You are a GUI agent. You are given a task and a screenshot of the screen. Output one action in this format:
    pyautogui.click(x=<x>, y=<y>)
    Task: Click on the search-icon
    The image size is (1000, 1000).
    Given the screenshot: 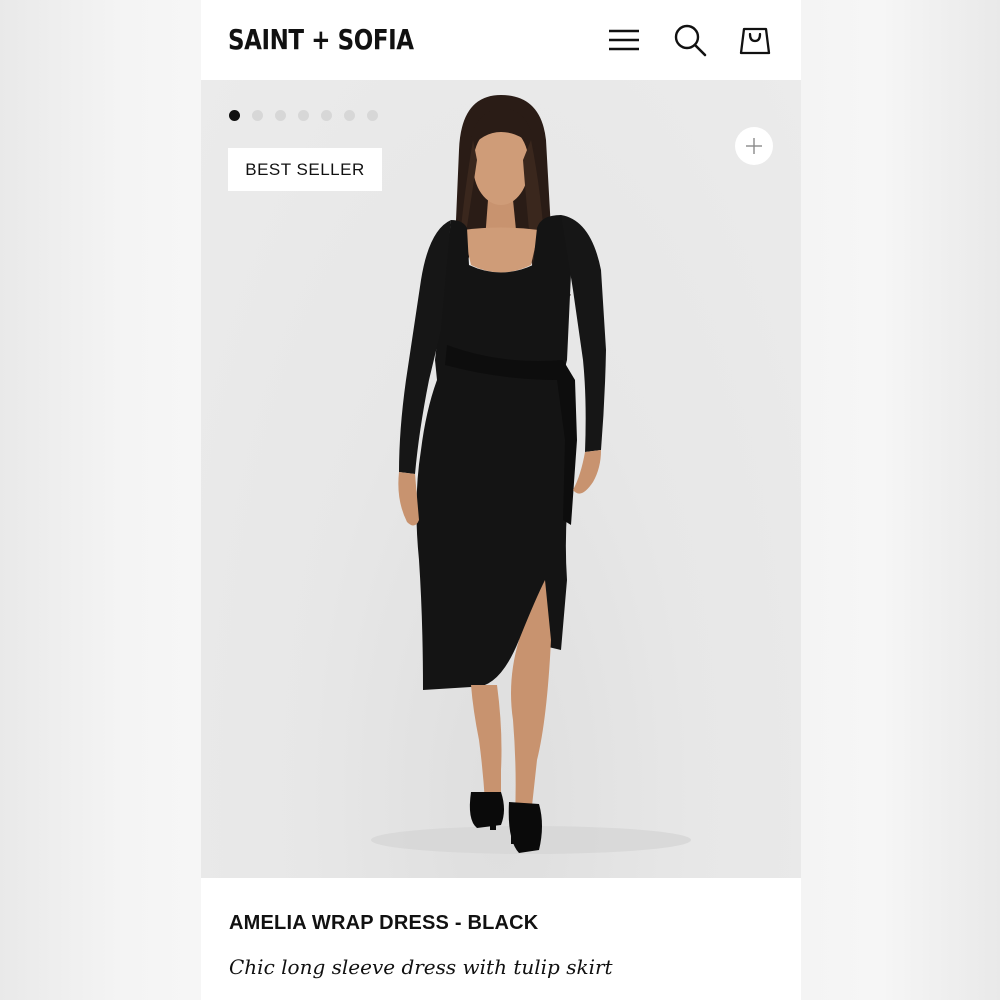 What is the action you would take?
    pyautogui.click(x=690, y=40)
    